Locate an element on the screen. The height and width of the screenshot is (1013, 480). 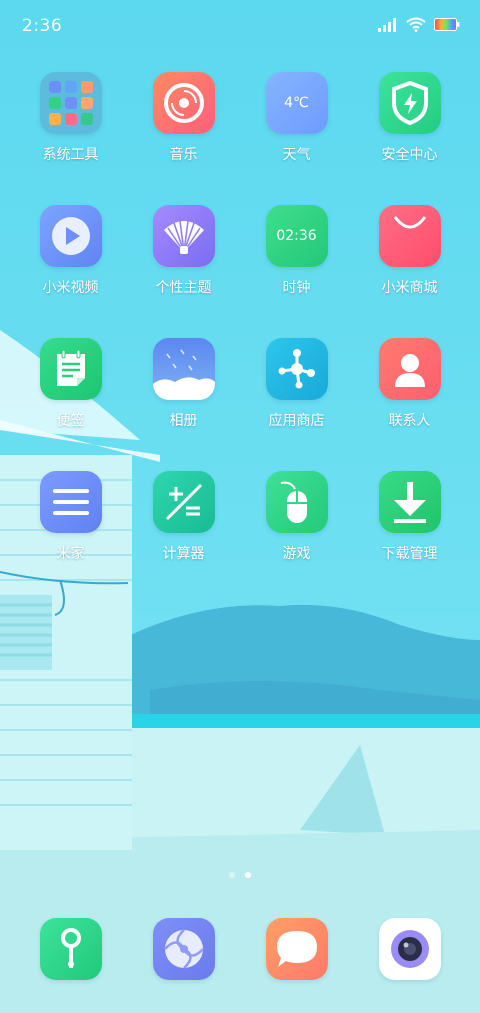
app-calculator: 计算器 is located at coordinates (183, 537).